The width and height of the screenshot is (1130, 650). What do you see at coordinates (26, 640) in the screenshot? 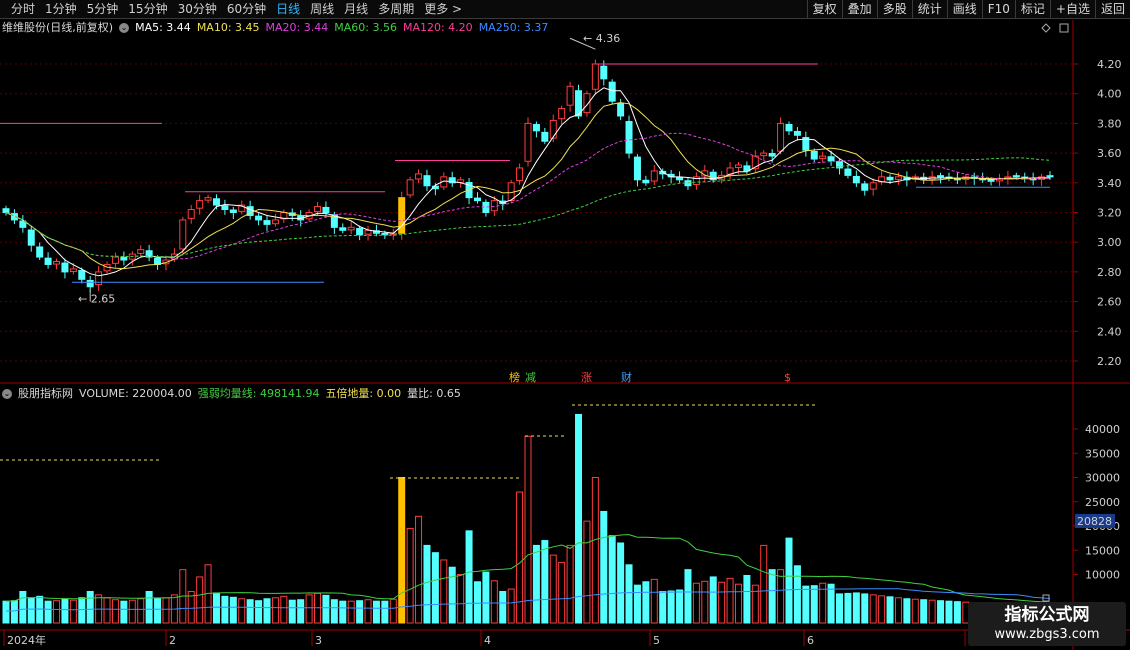
I see `date-label: 2024年` at bounding box center [26, 640].